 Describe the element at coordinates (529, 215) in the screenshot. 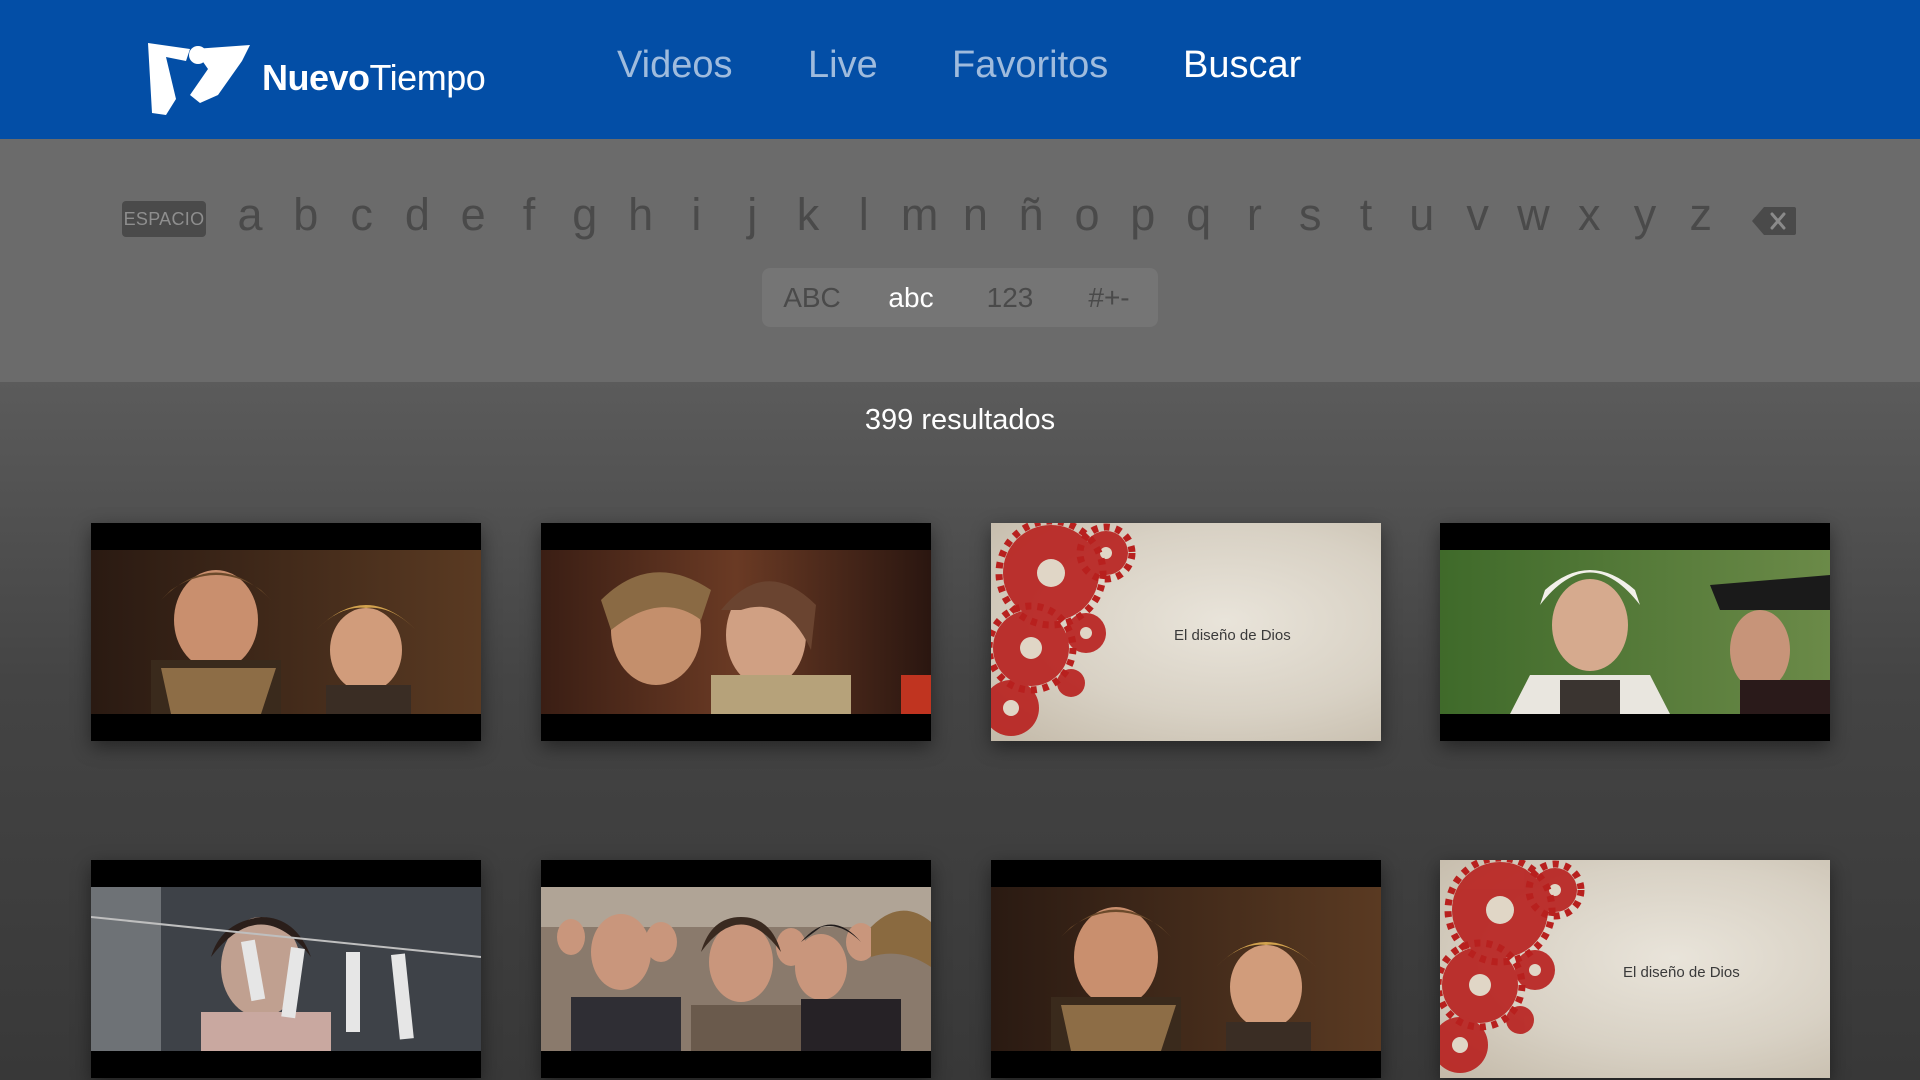

I see `key-letter: f` at that location.